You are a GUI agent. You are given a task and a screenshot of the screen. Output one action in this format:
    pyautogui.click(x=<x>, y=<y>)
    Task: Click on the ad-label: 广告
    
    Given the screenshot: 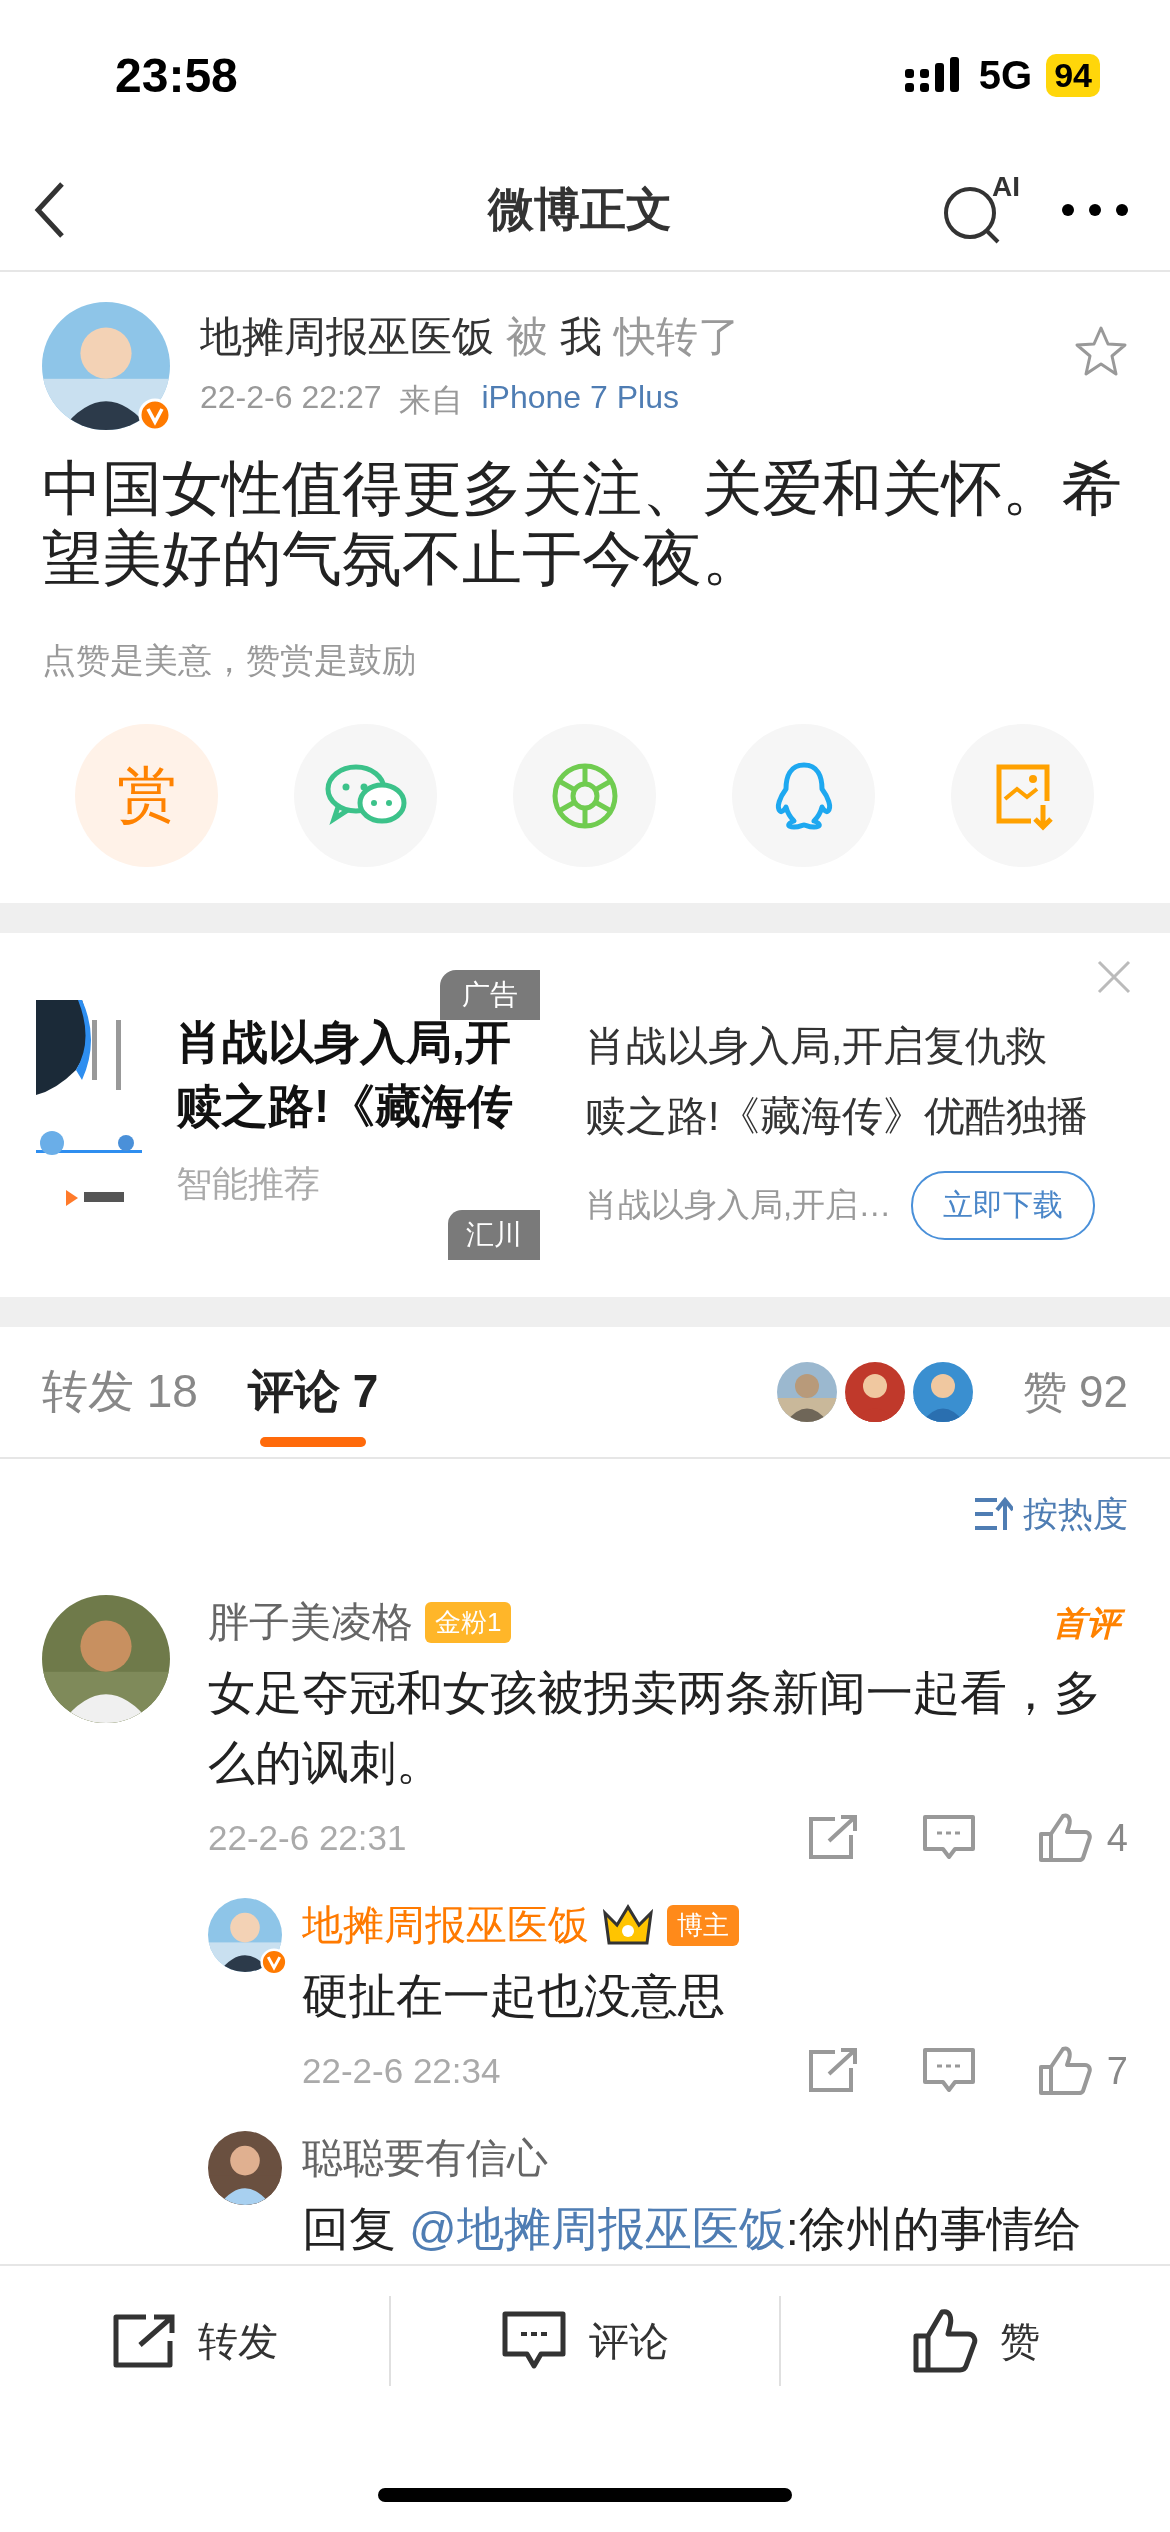 What is the action you would take?
    pyautogui.click(x=490, y=995)
    